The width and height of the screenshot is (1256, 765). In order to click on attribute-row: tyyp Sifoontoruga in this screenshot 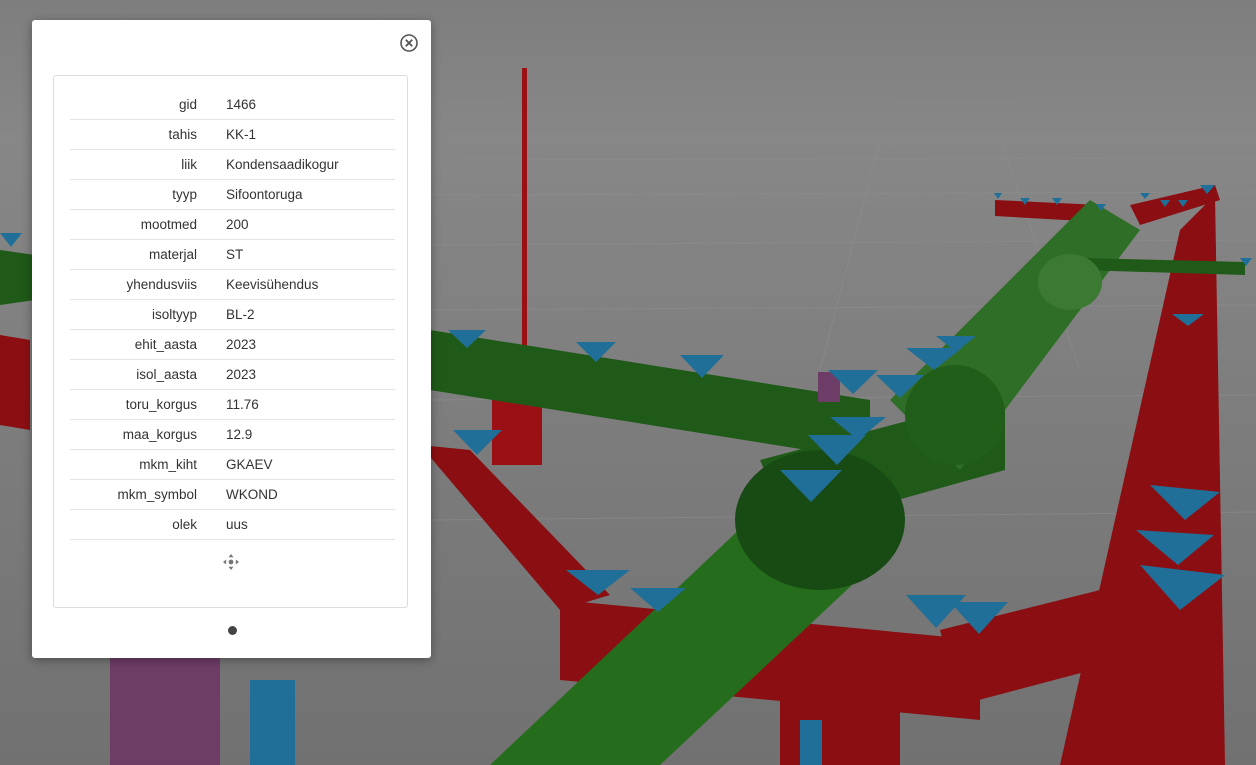, I will do `click(232, 194)`.